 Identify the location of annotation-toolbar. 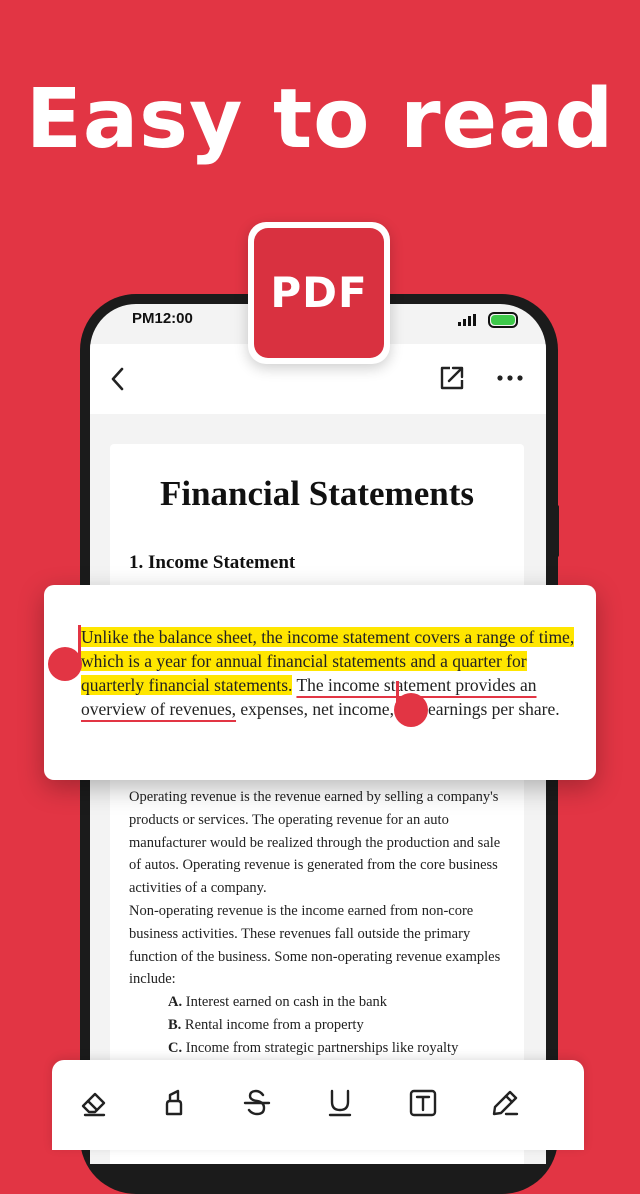
(318, 1105).